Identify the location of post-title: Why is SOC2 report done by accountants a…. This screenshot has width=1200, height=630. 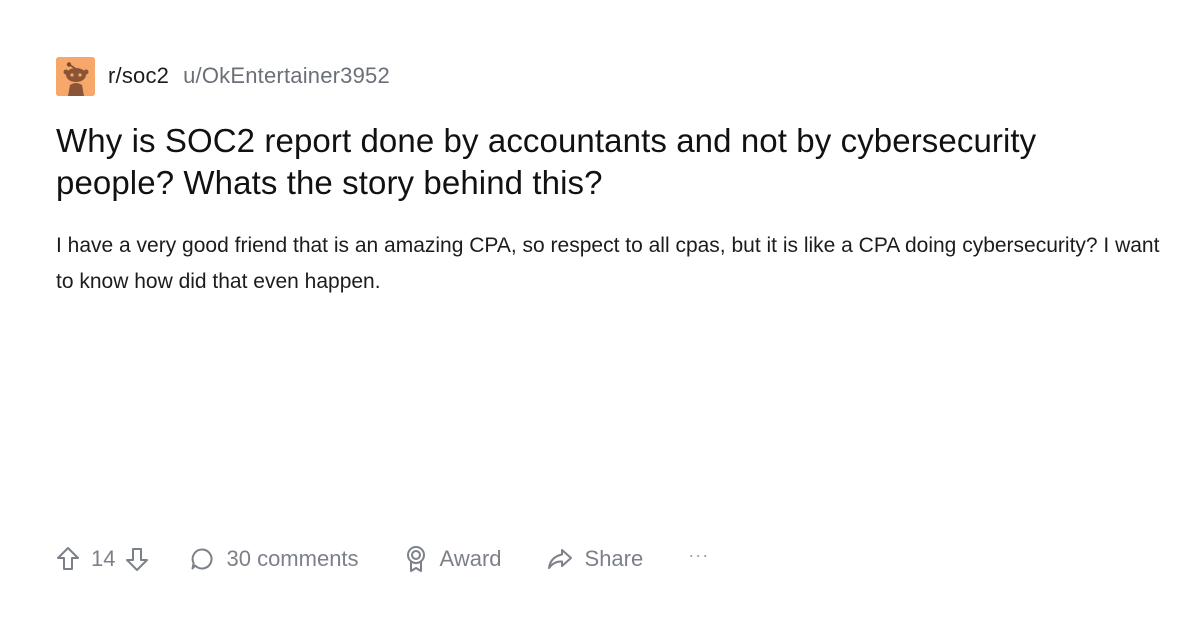
(606, 162).